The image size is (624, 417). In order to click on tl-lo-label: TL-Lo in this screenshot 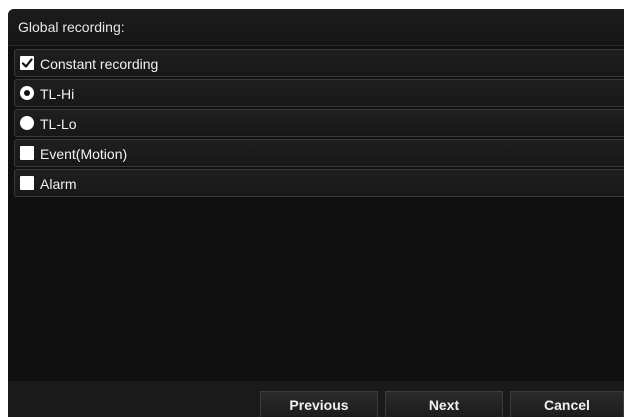, I will do `click(58, 124)`.